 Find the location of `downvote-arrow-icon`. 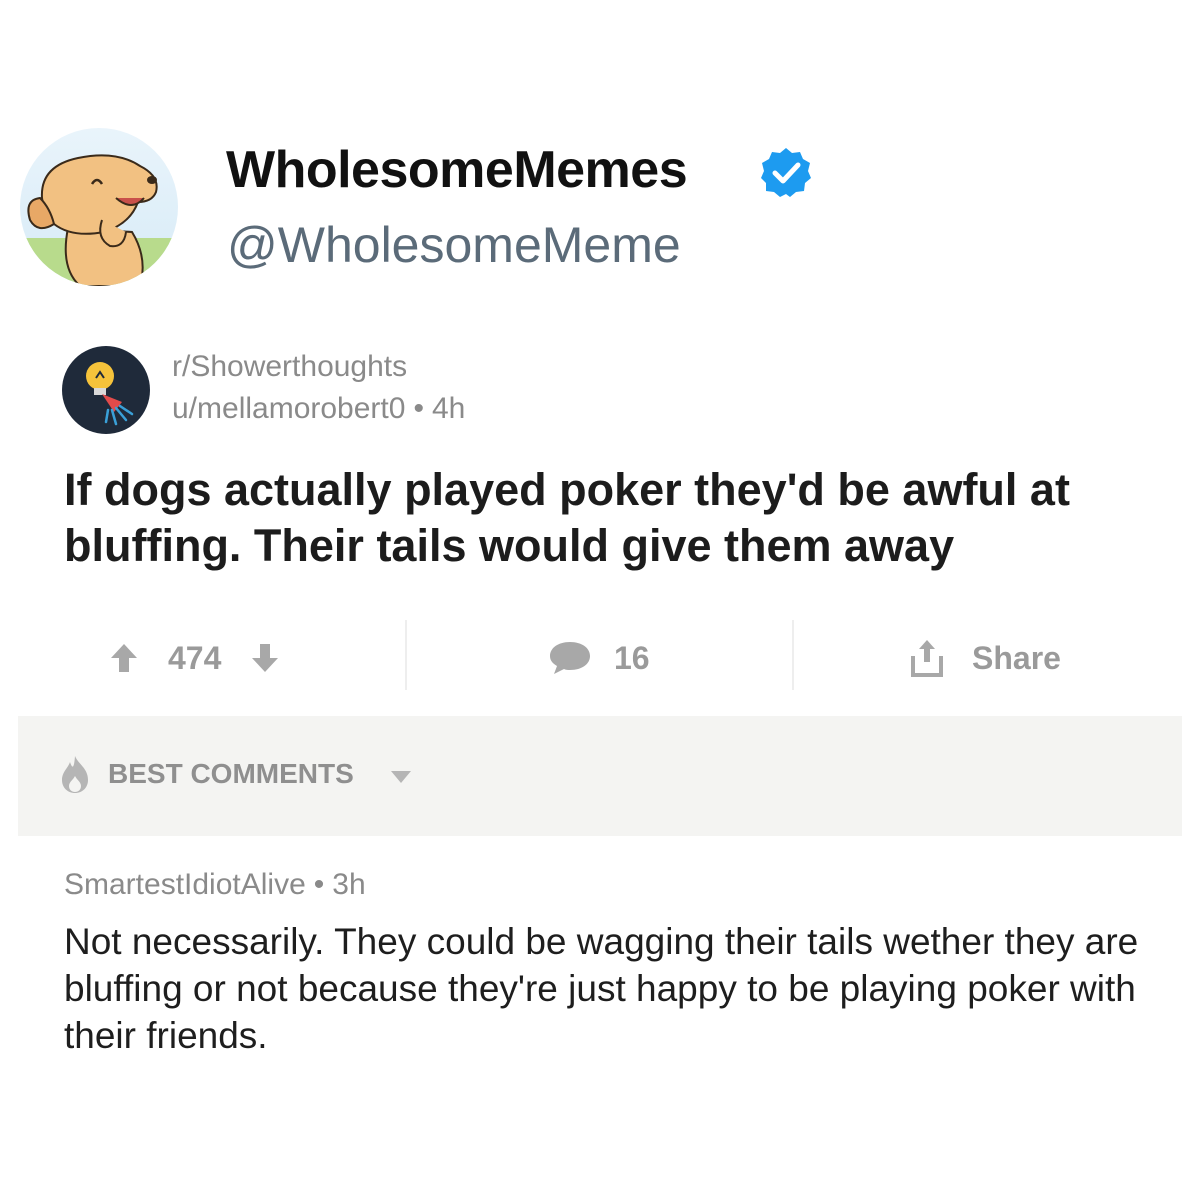

downvote-arrow-icon is located at coordinates (265, 658).